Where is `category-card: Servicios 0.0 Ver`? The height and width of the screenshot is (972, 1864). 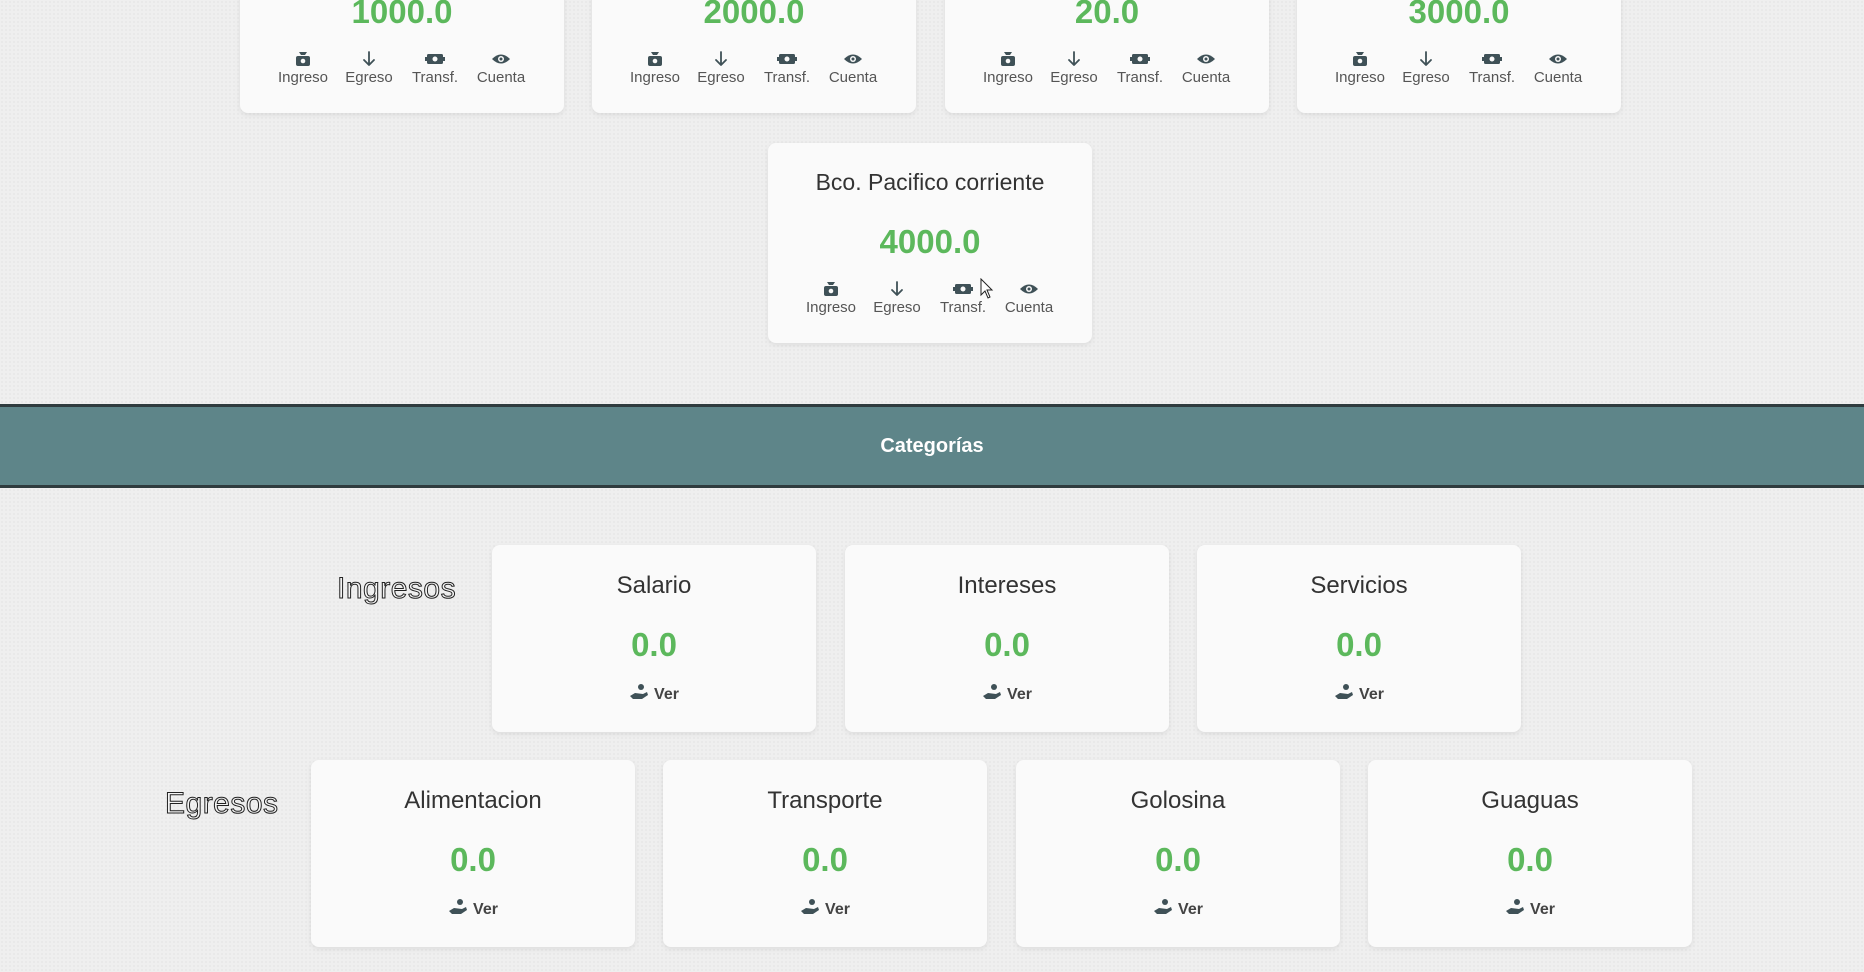
category-card: Servicios 0.0 Ver is located at coordinates (1359, 638).